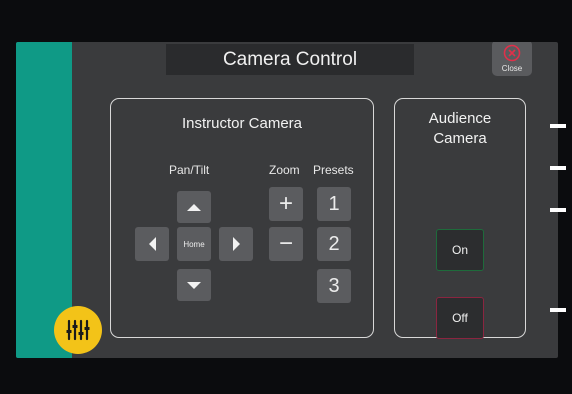  I want to click on audio-mixer-icon, so click(78, 330).